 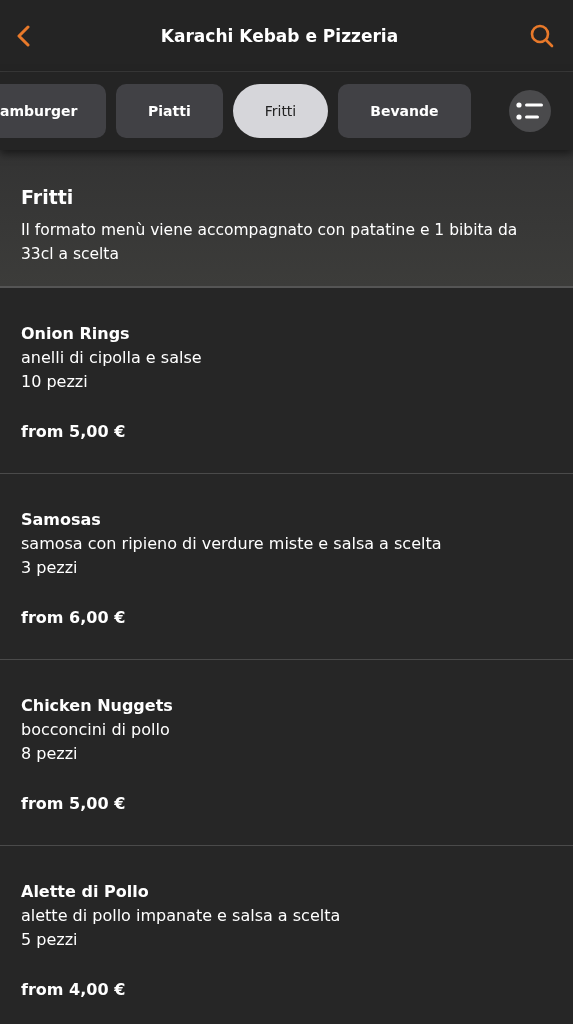 I want to click on item-description: alette di pollo impanate e salsa a scelta, so click(x=181, y=916).